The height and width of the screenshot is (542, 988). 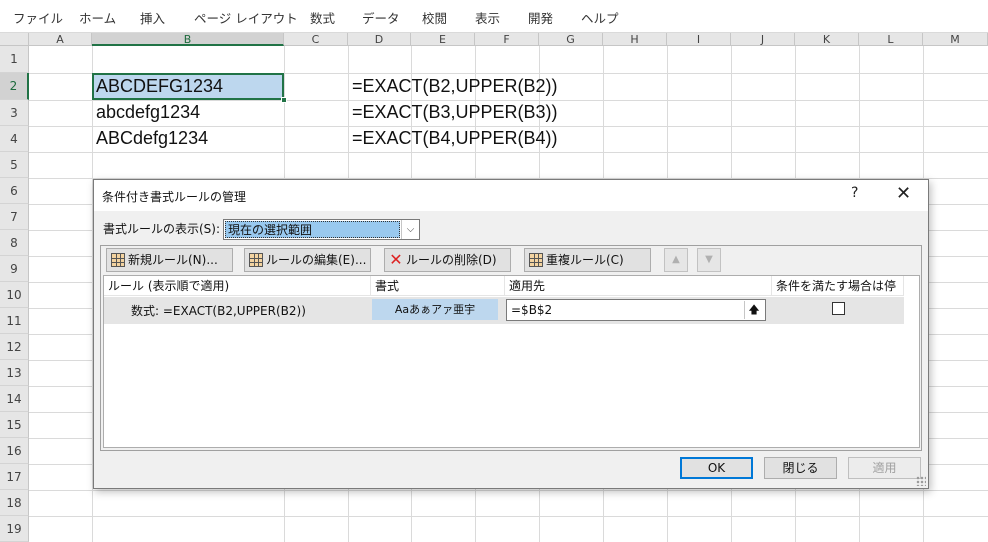 I want to click on format-preview: Aaあぁアァ亜宇, so click(x=435, y=309).